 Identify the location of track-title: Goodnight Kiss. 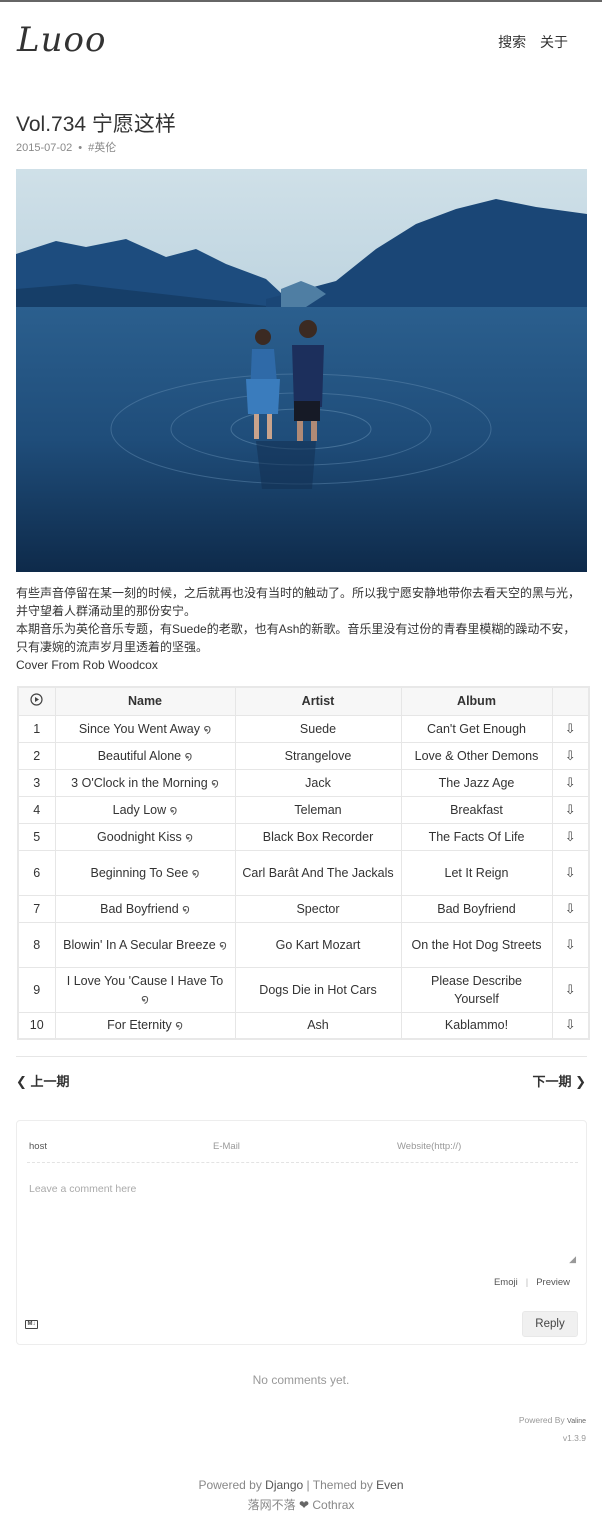
(139, 836).